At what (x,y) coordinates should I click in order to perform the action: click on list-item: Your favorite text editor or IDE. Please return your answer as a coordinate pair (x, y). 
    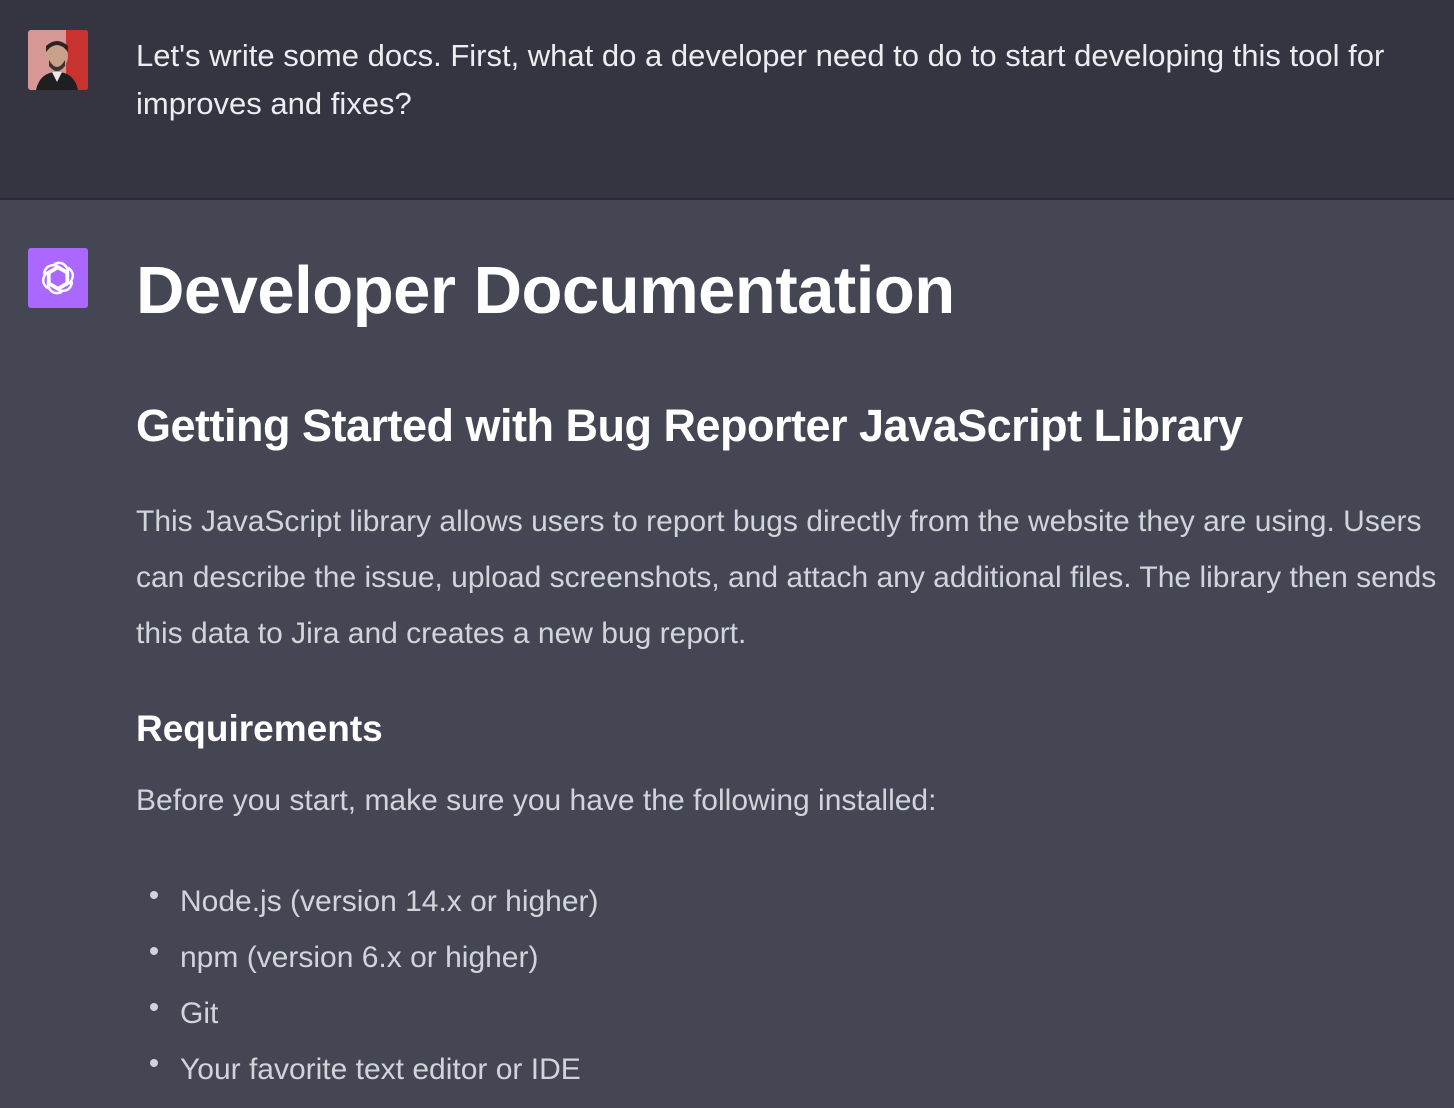
    Looking at the image, I should click on (367, 1070).